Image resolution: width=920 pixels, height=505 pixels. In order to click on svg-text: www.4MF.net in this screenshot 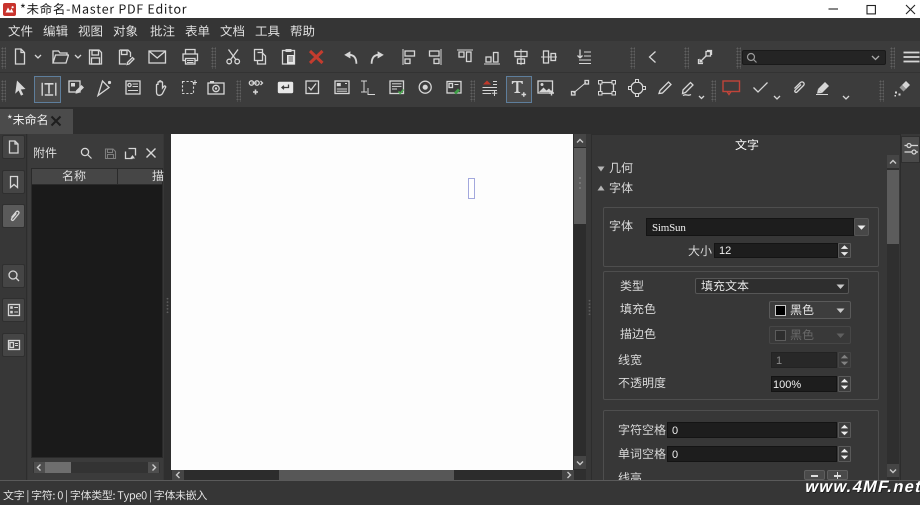, I will do `click(861, 487)`.